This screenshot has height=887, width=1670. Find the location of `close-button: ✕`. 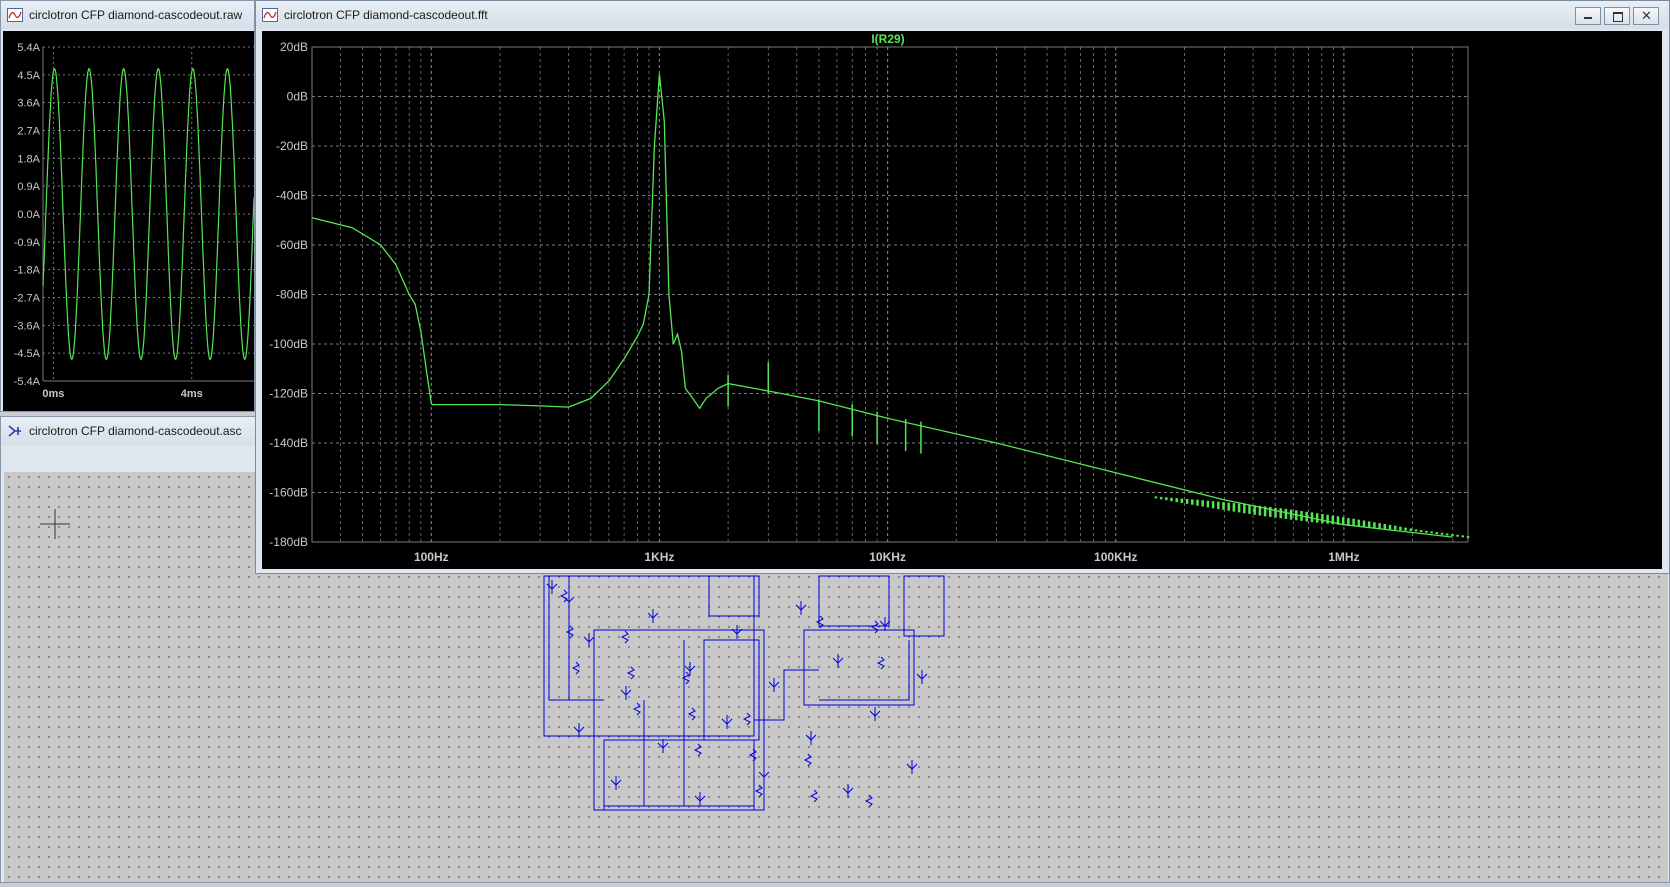

close-button: ✕ is located at coordinates (1646, 16).